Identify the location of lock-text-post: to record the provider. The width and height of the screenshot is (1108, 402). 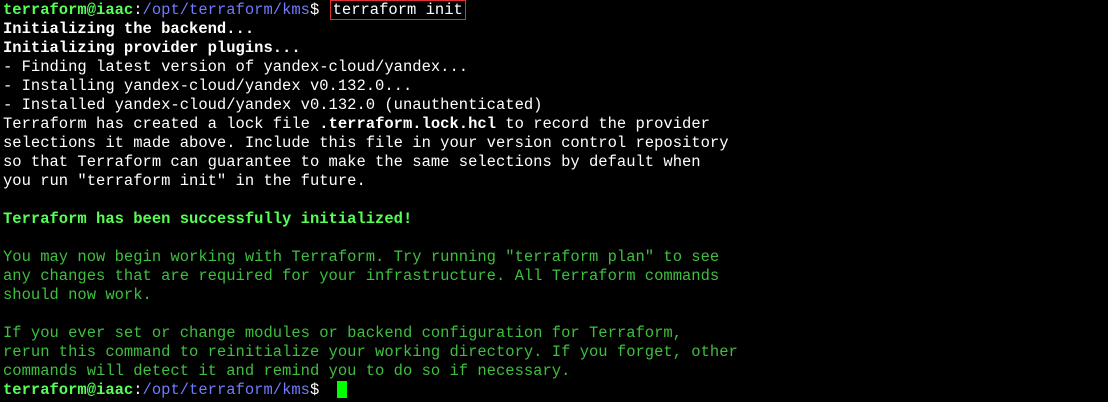
(603, 124).